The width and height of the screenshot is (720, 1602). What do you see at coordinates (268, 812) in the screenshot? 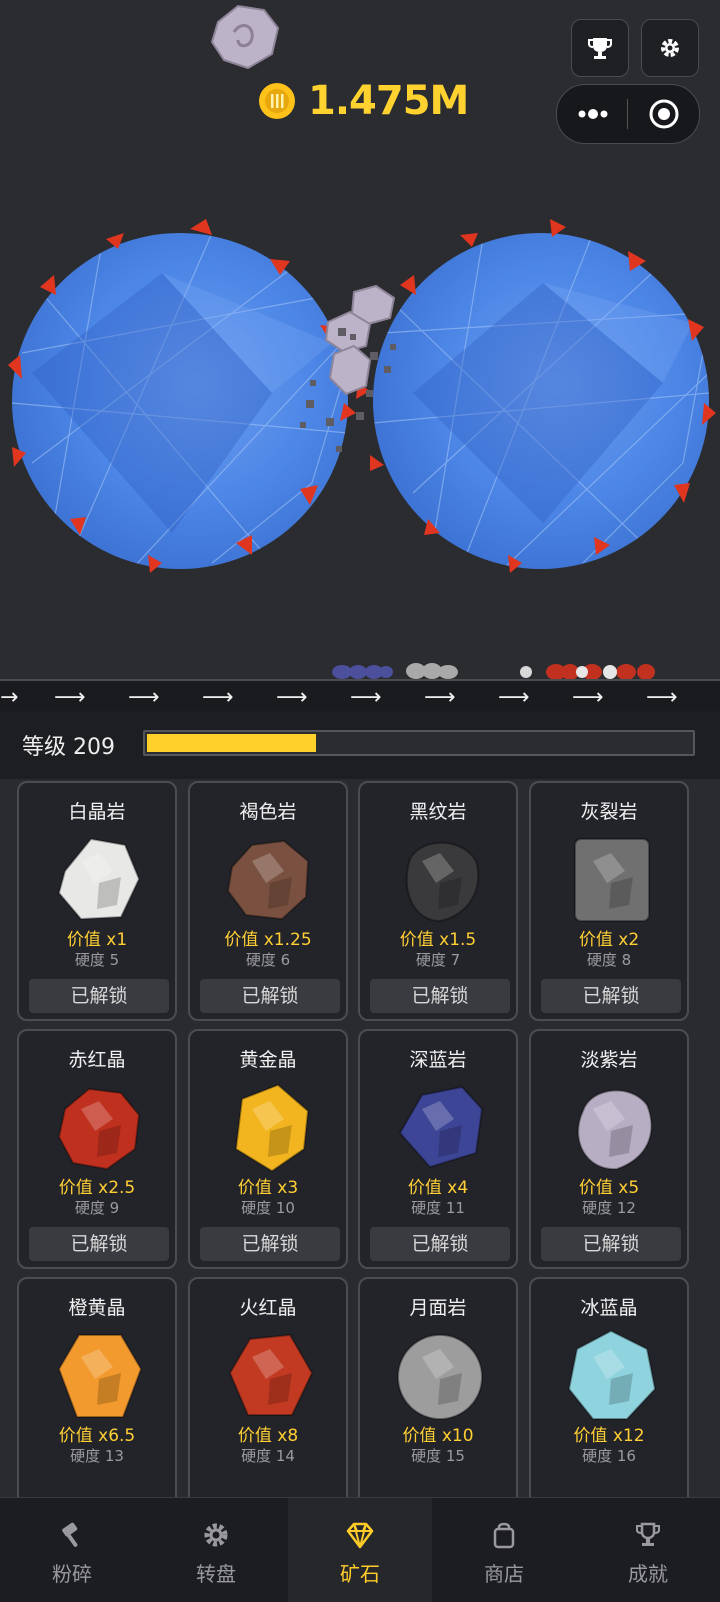
I see `ore-name: 褐色岩` at bounding box center [268, 812].